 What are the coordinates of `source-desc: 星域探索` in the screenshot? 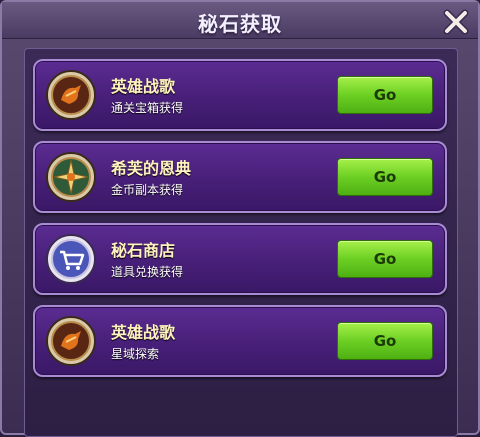 It's located at (135, 354).